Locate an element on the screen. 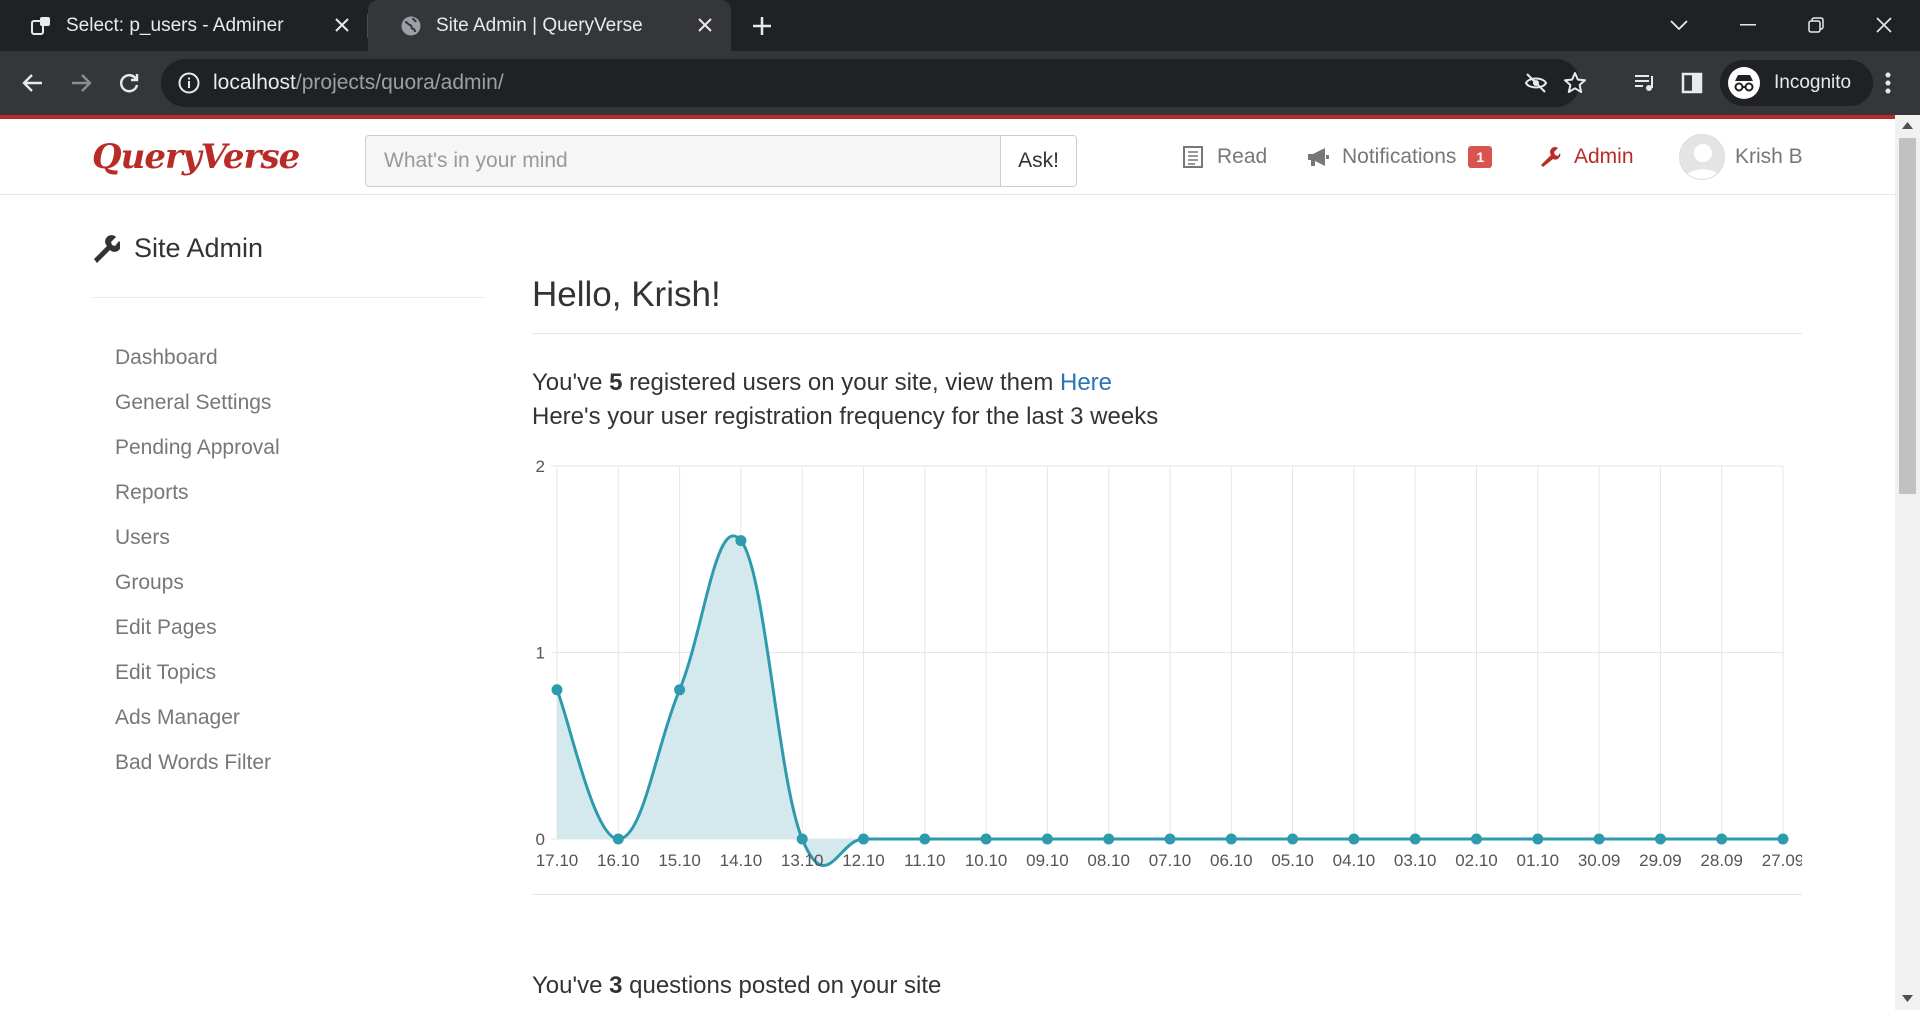  x-tick-label: 06.10 is located at coordinates (1231, 860).